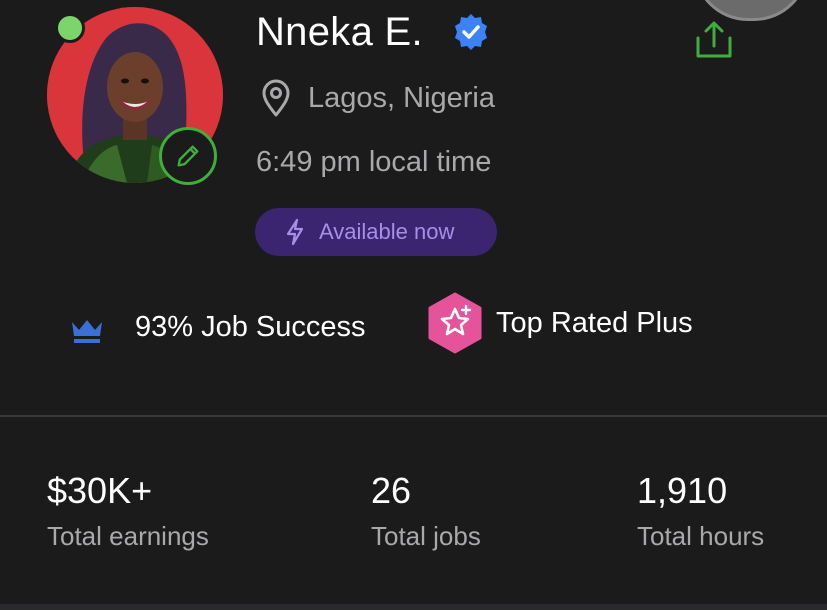 This screenshot has height=610, width=827. I want to click on stat-value: 1,910, so click(682, 490).